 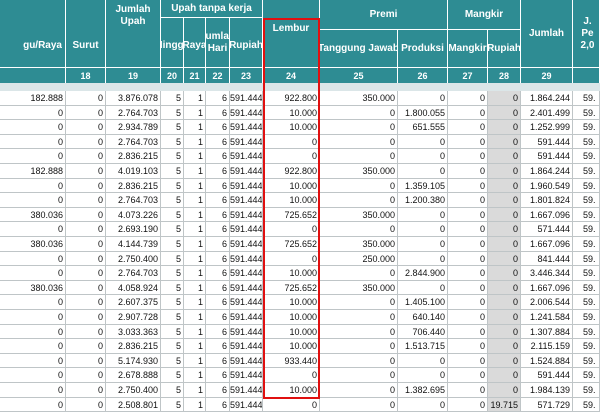 I want to click on header-col-30: J. Pe 2,0, so click(x=586, y=34).